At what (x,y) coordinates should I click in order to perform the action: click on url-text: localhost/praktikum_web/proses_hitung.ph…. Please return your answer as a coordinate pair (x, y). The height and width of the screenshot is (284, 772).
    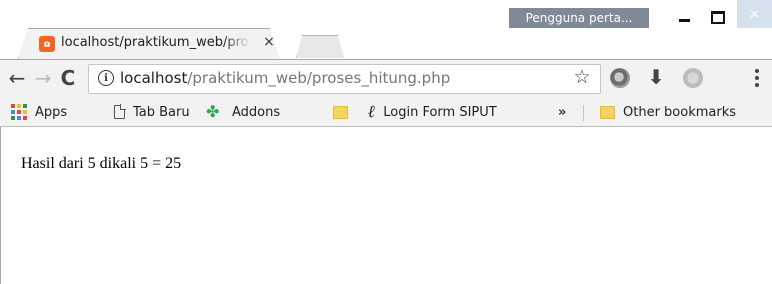
    Looking at the image, I should click on (285, 79).